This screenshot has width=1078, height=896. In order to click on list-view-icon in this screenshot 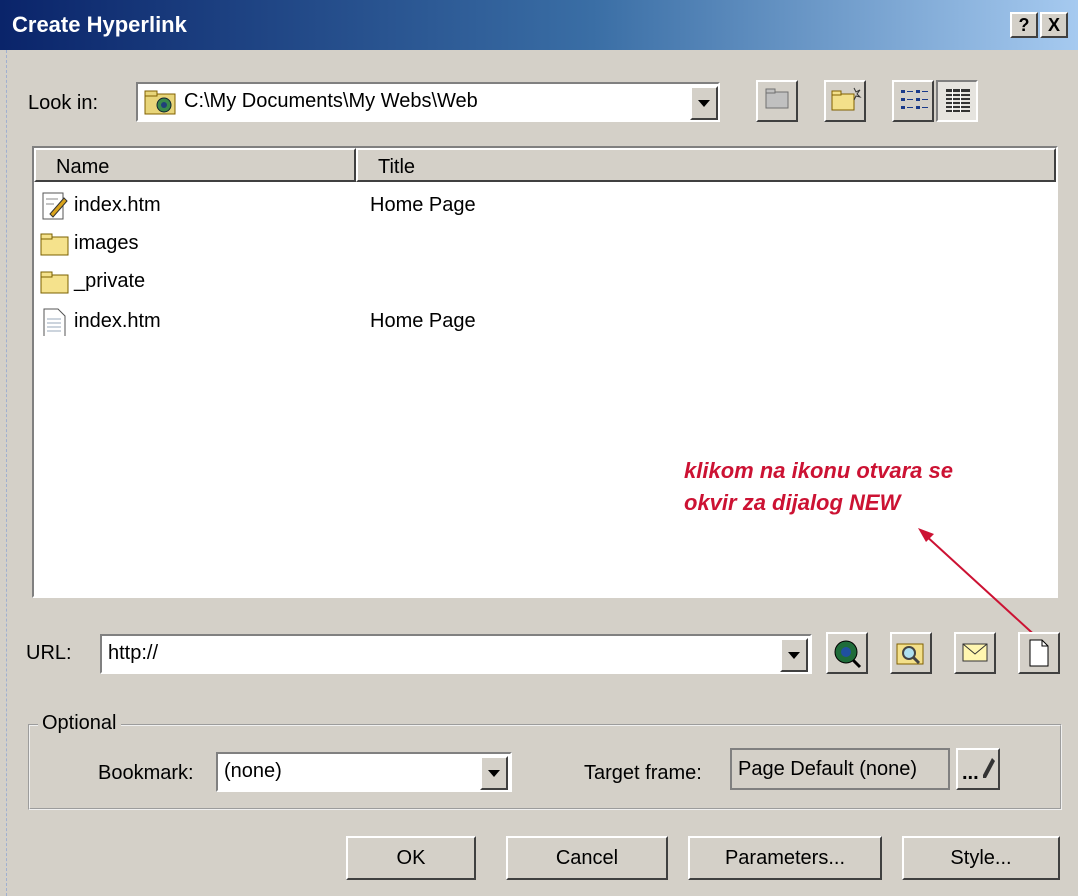, I will do `click(914, 99)`.